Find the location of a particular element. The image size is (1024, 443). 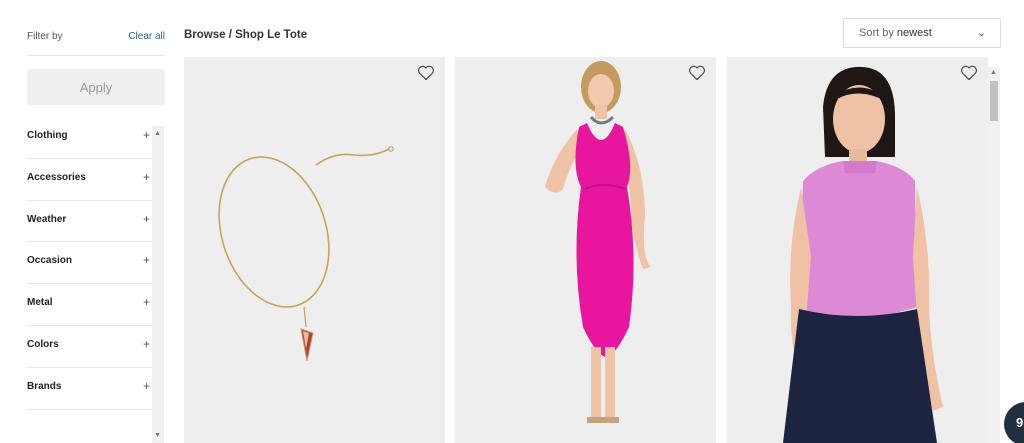

pink-top-model-image is located at coordinates (863, 254).